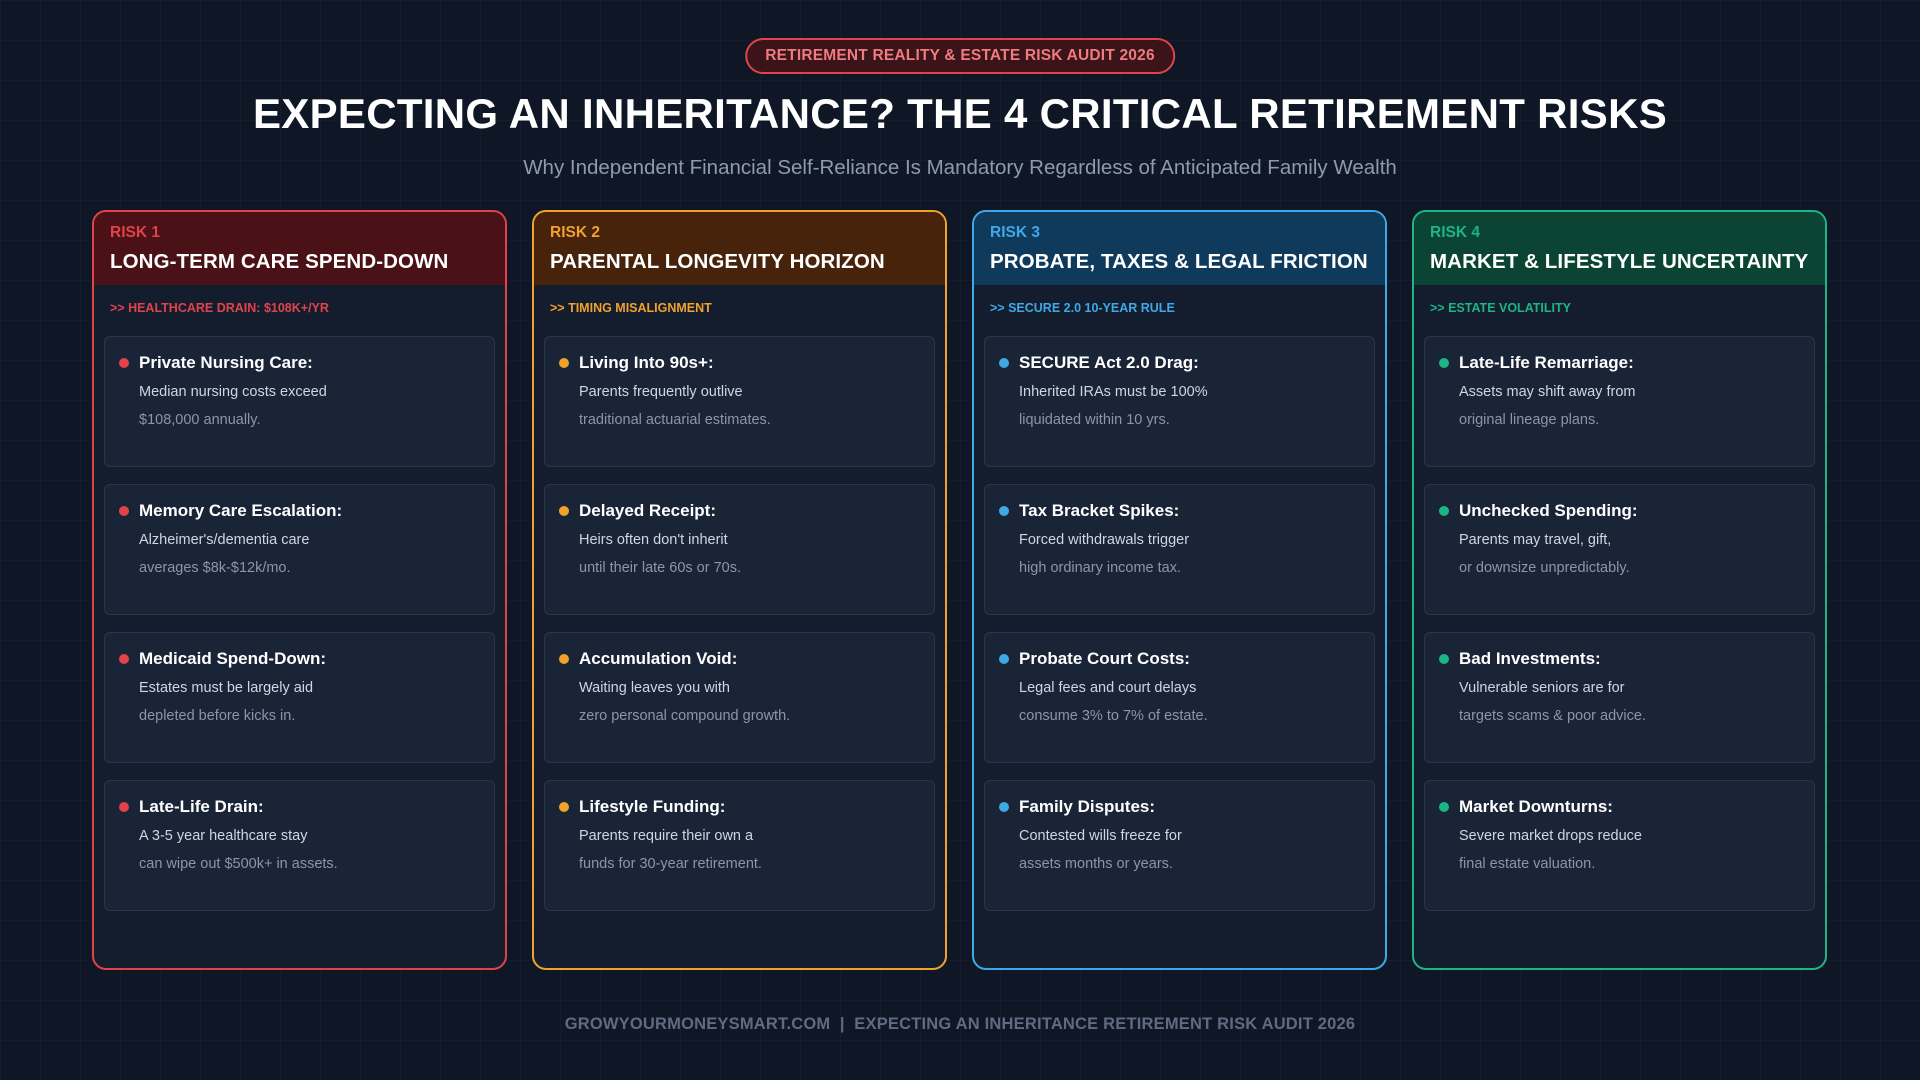 Image resolution: width=1920 pixels, height=1080 pixels. I want to click on card-title: Late-Life Drain:, so click(201, 806).